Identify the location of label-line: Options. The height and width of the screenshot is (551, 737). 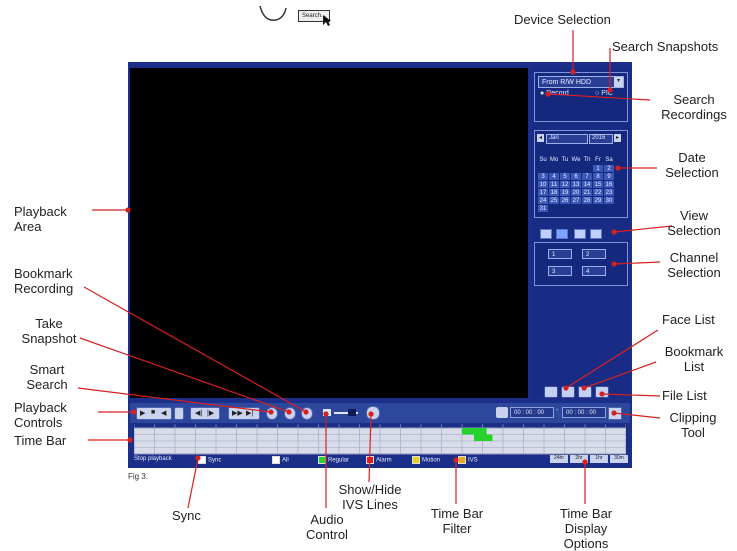
(586, 543).